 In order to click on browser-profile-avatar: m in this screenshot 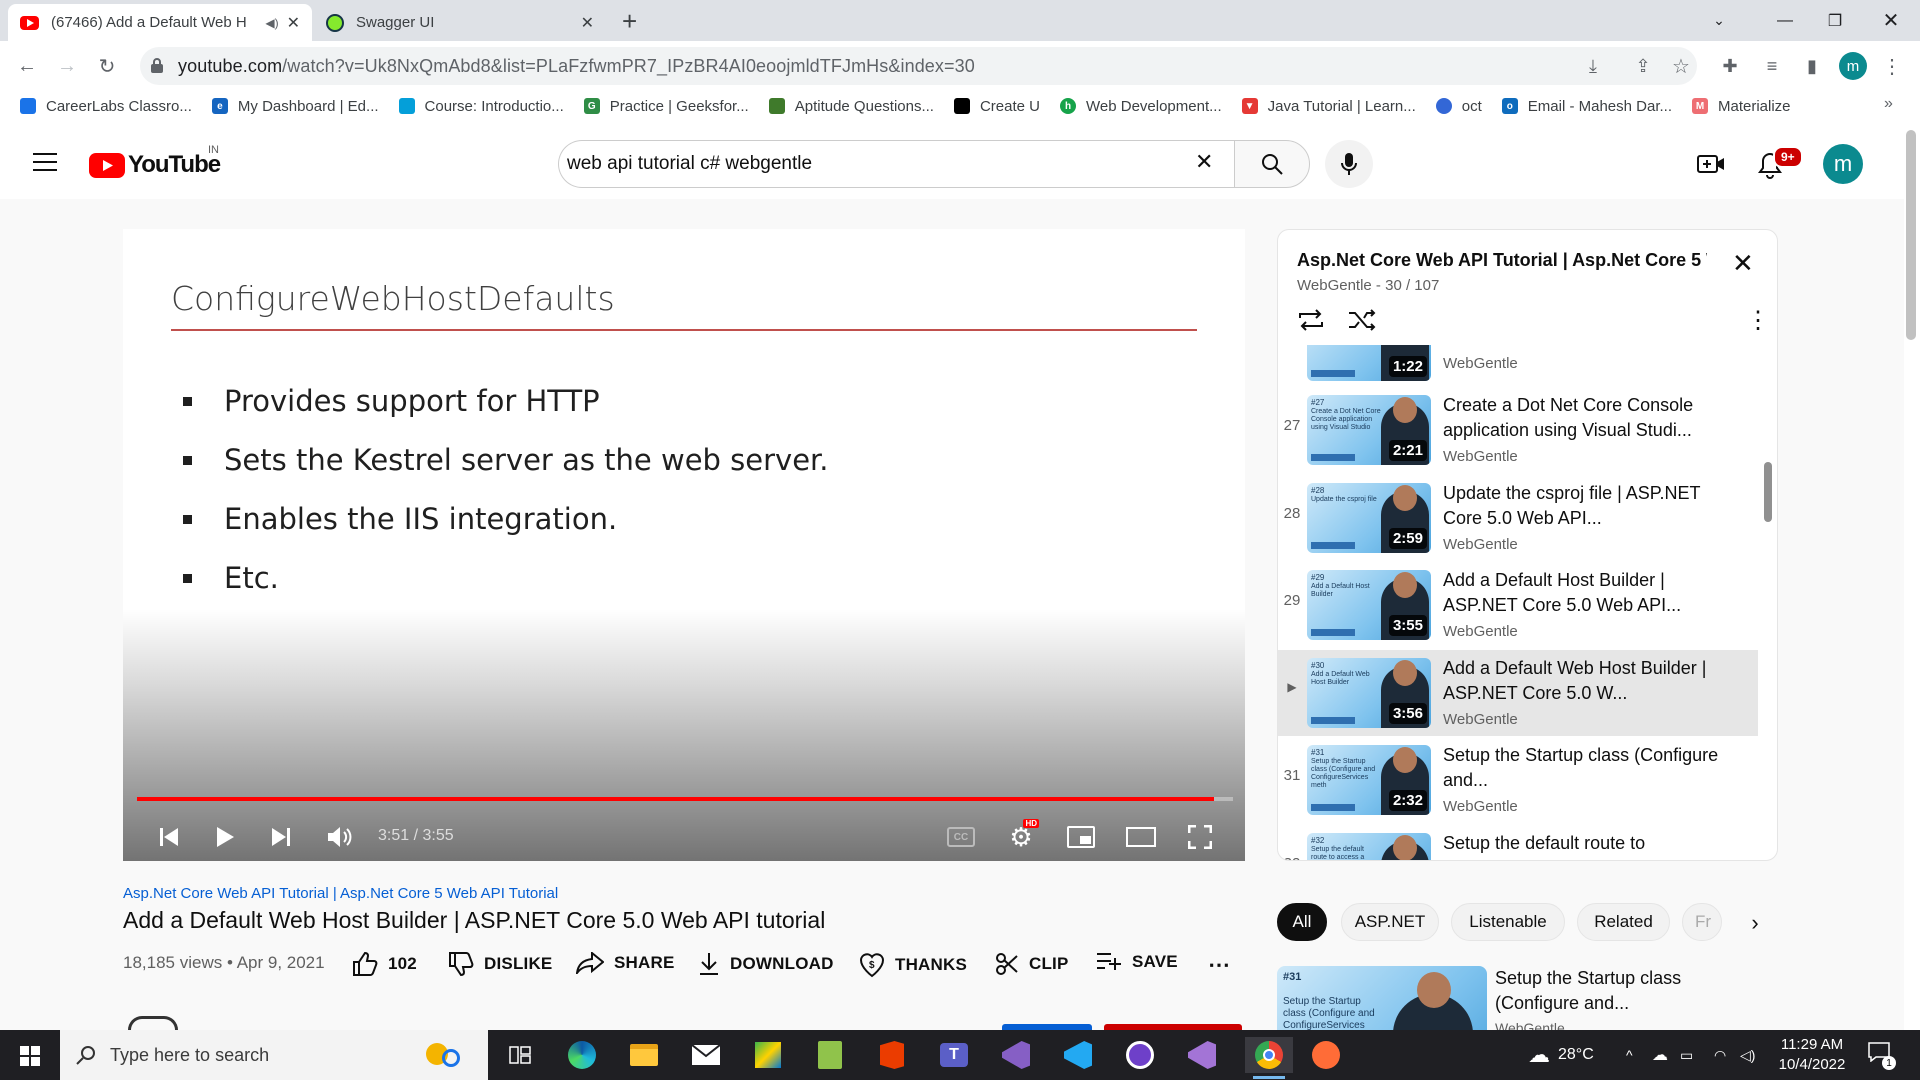, I will do `click(1853, 66)`.